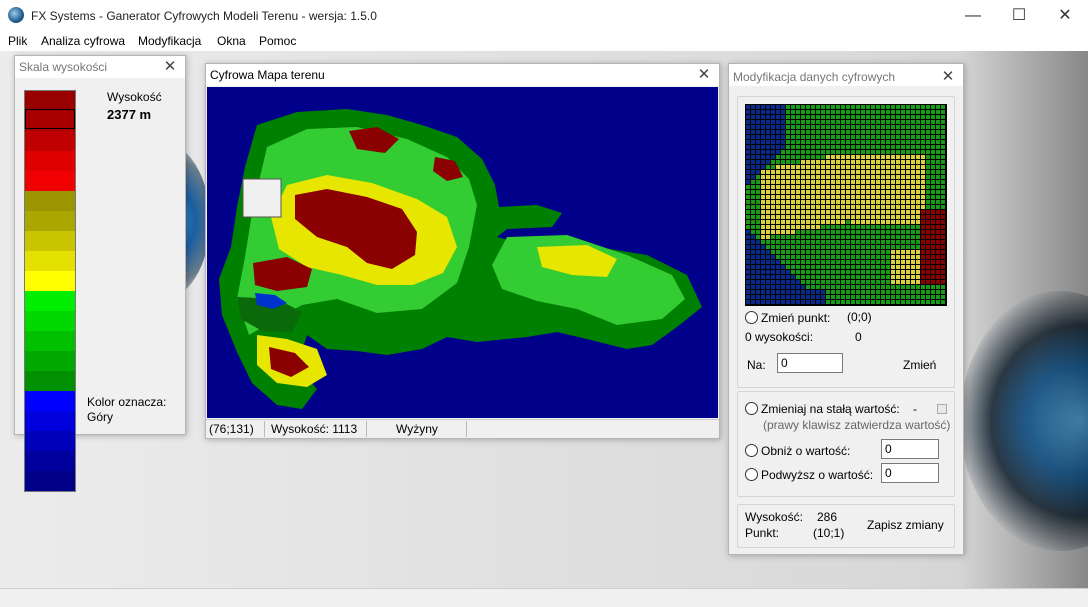  I want to click on change-button: Zmień, so click(919, 365).